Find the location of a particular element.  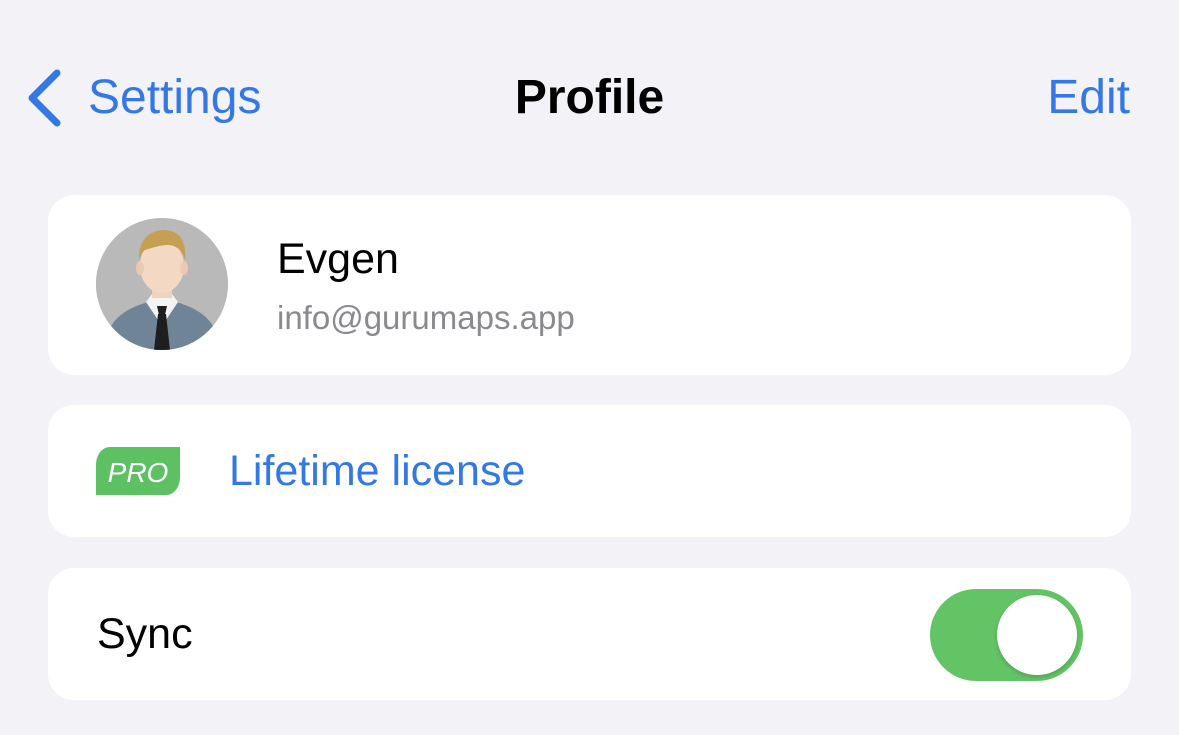

chevron-left-icon is located at coordinates (44, 98).